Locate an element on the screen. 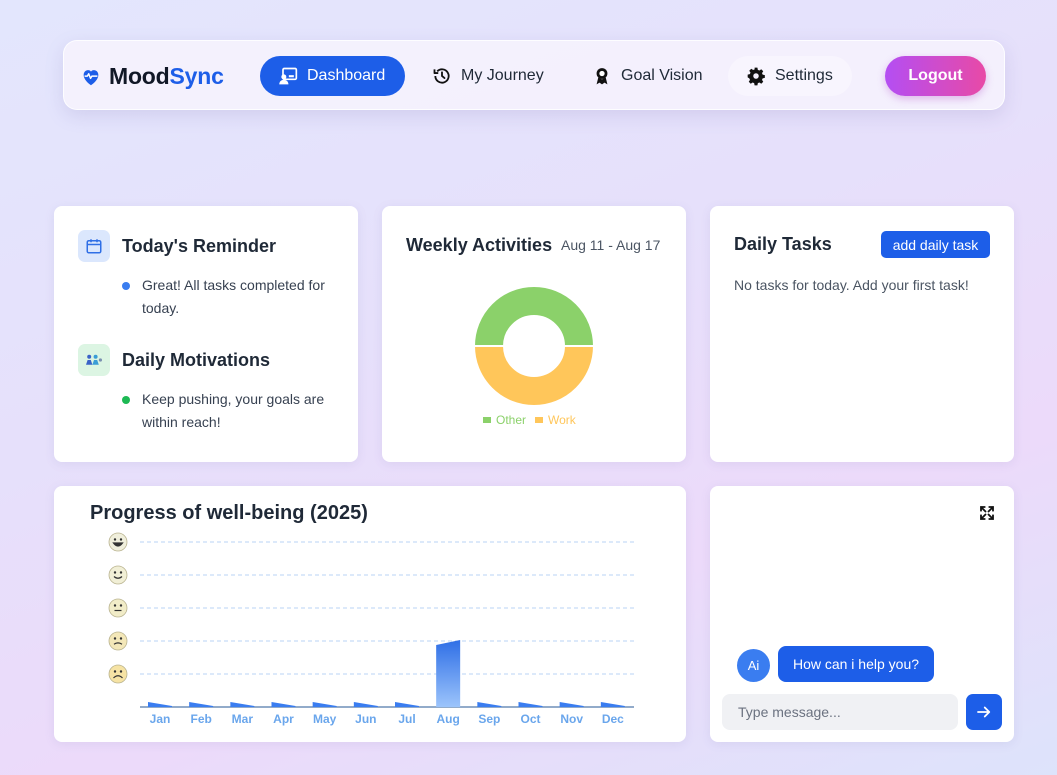  bar-mar is located at coordinates (242, 704).